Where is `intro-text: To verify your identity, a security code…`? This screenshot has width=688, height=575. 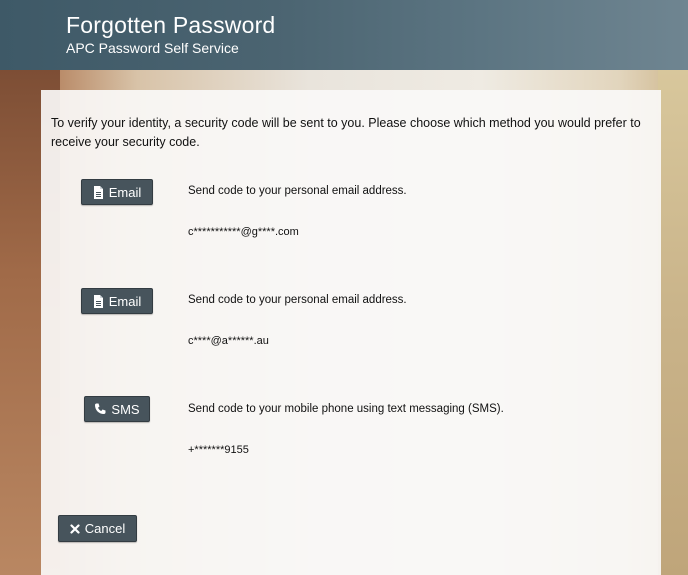 intro-text: To verify your identity, a security code… is located at coordinates (346, 132).